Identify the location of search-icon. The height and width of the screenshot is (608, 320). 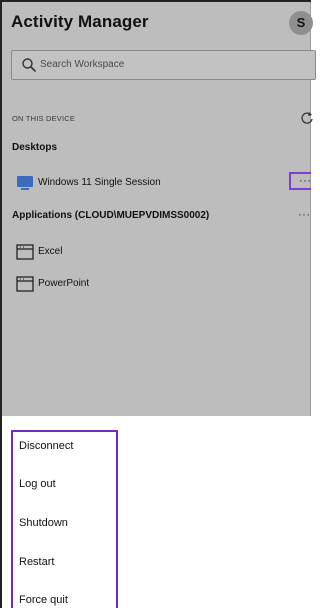
(29, 65).